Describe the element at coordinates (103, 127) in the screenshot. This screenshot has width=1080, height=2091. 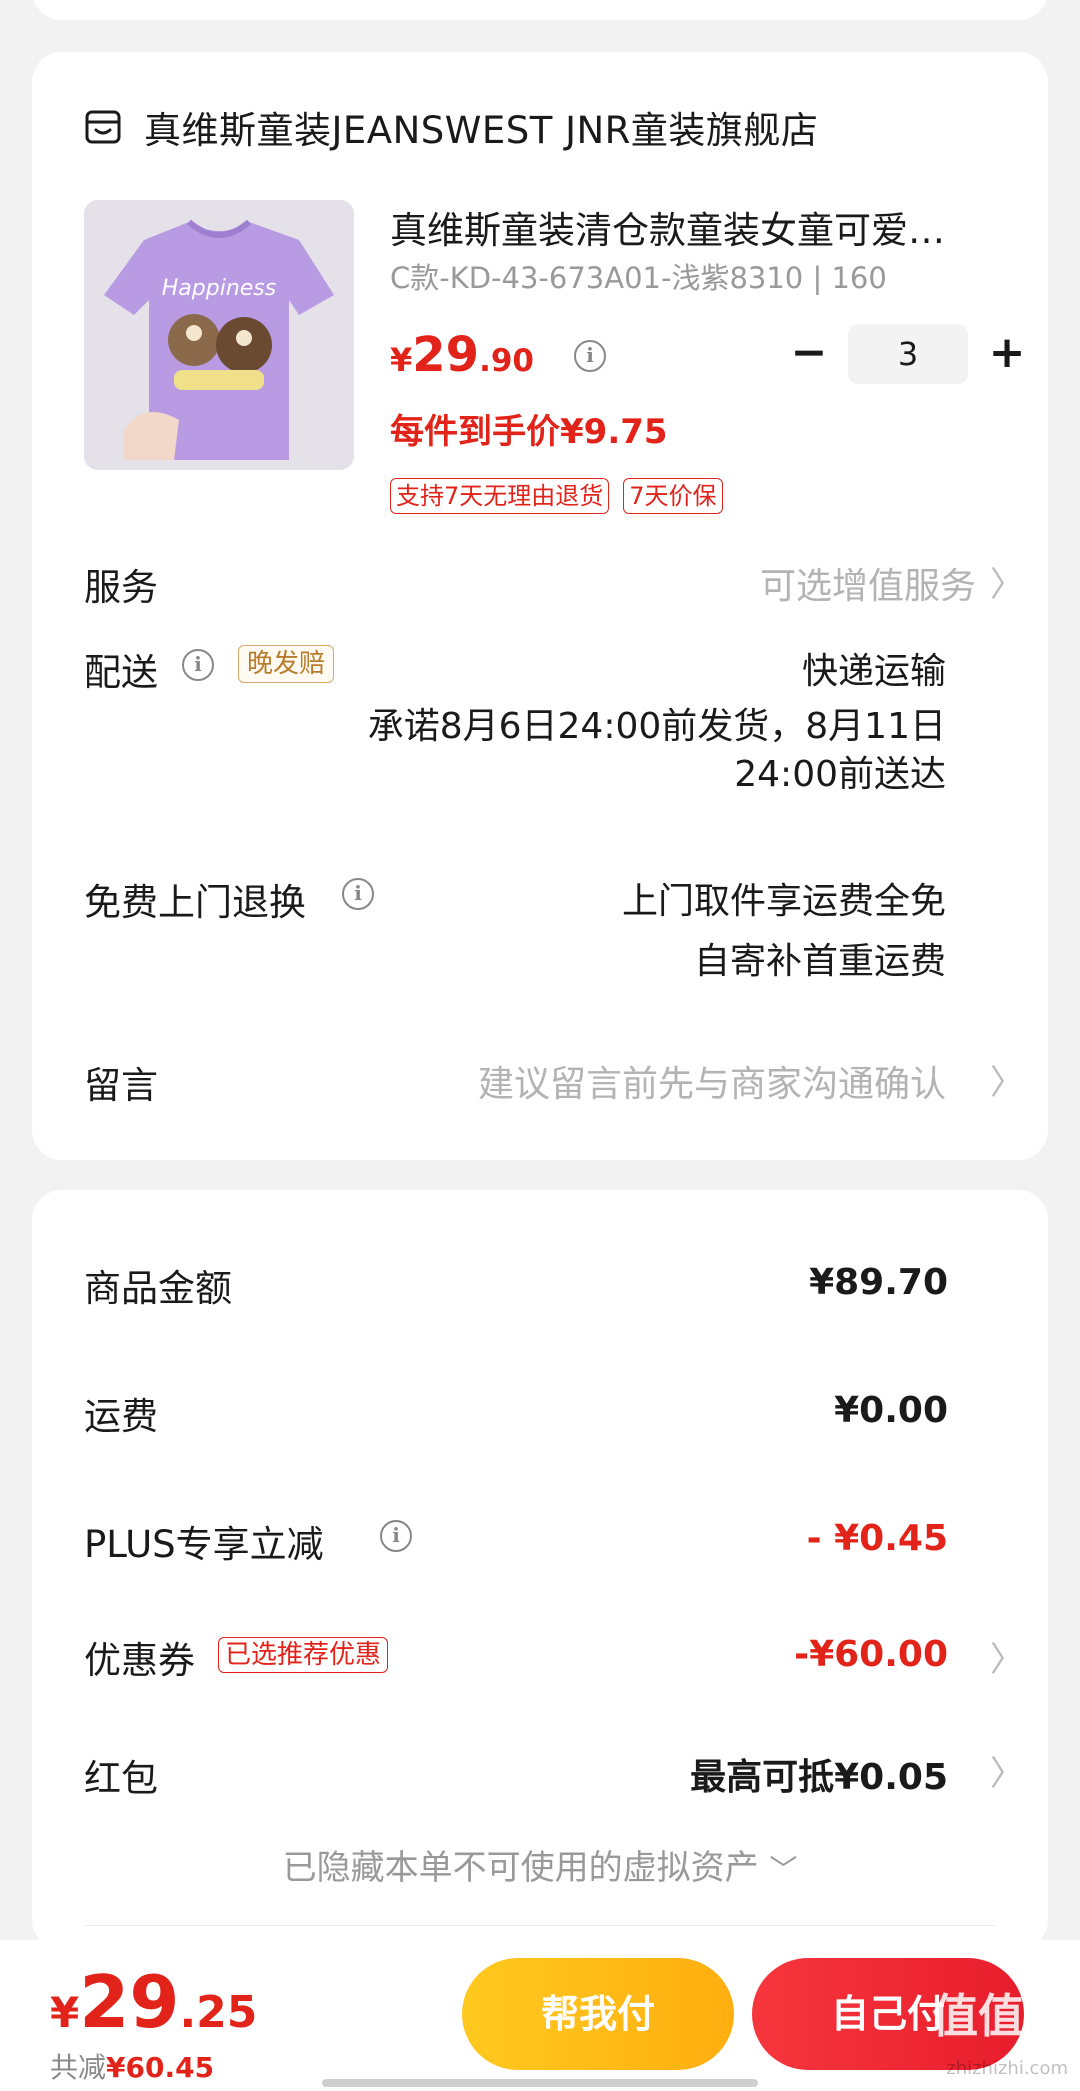
I see `store-icon` at that location.